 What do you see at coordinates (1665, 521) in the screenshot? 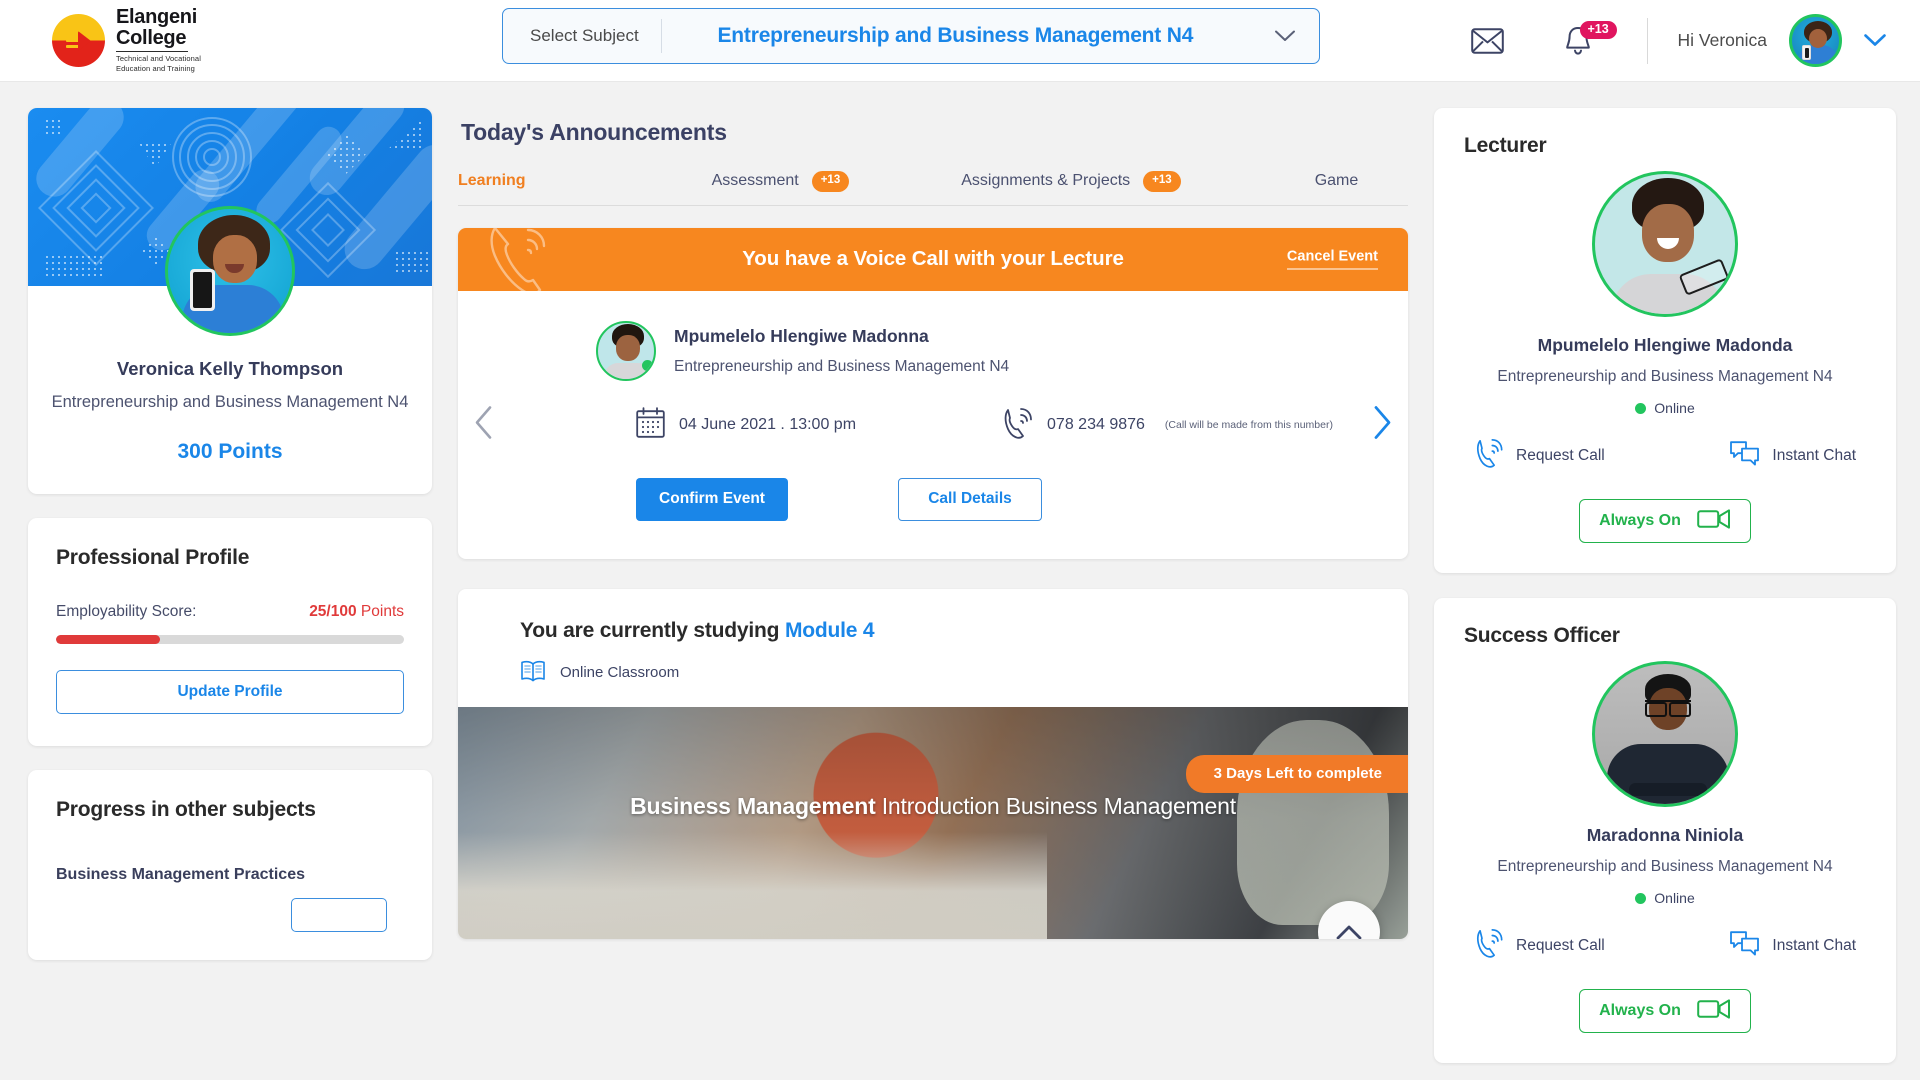
I see `lecturer-always-on-button: Always On` at bounding box center [1665, 521].